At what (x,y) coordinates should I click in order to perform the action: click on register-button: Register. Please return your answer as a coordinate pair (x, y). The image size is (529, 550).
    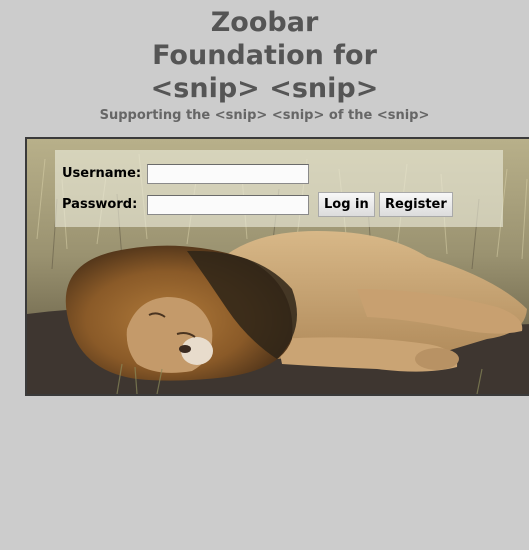
    Looking at the image, I should click on (416, 204).